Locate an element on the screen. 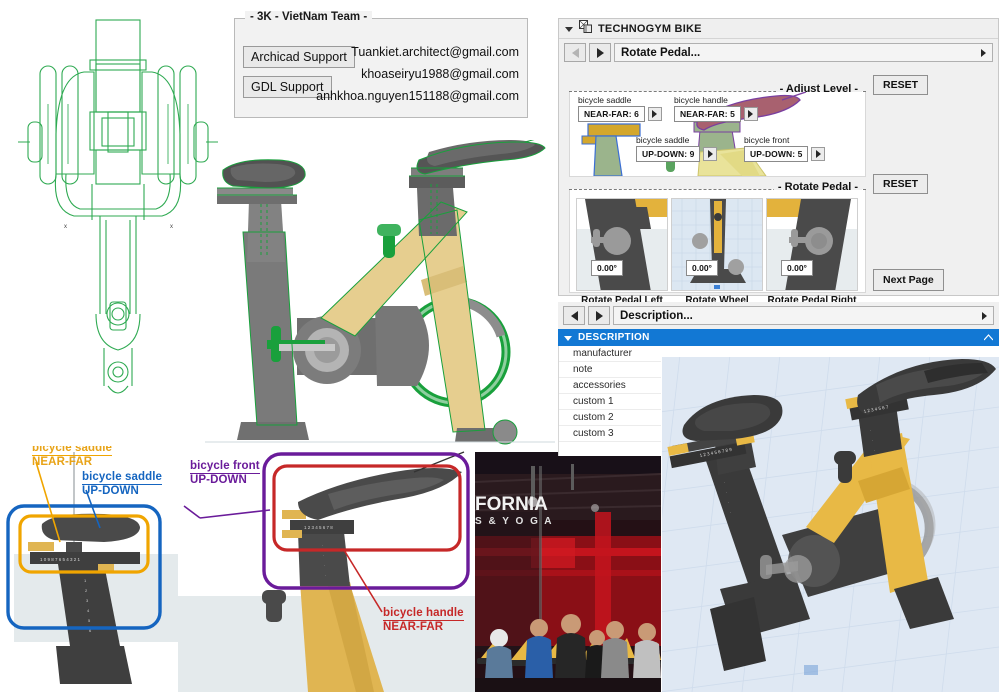 The image size is (999, 692). rotate-wheel-cell: 0.00° Rotate Wheel is located at coordinates (717, 252).